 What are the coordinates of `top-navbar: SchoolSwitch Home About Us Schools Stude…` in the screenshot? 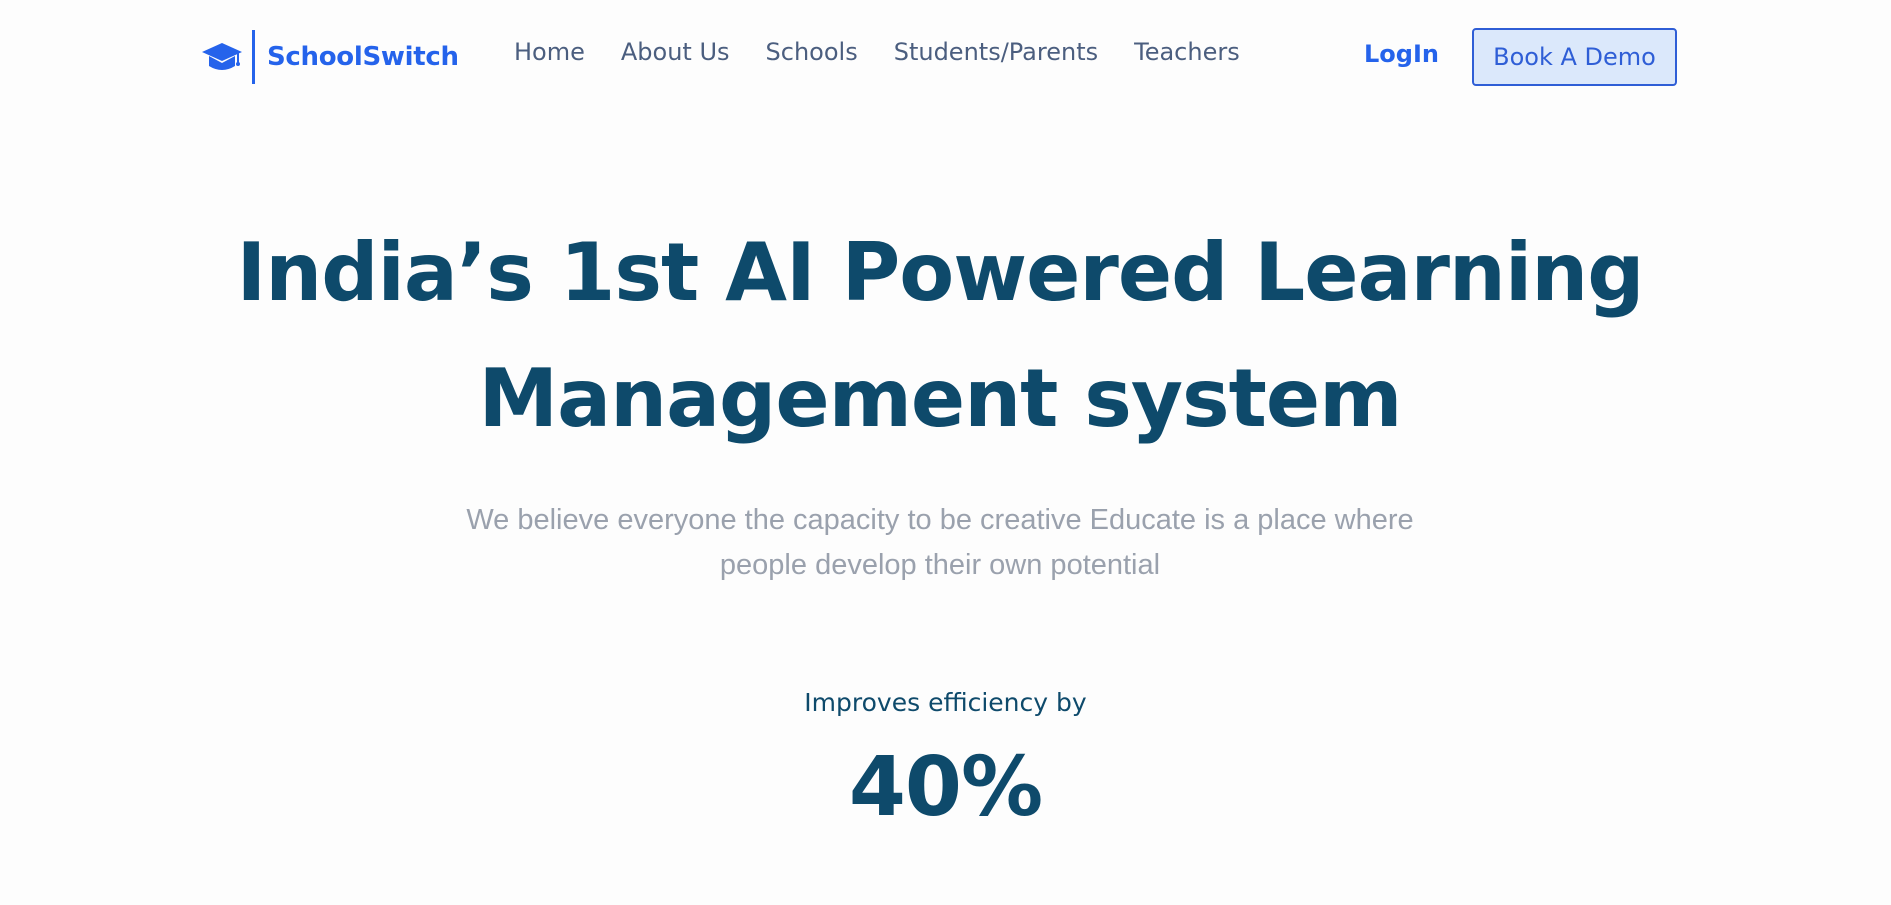 It's located at (945, 57).